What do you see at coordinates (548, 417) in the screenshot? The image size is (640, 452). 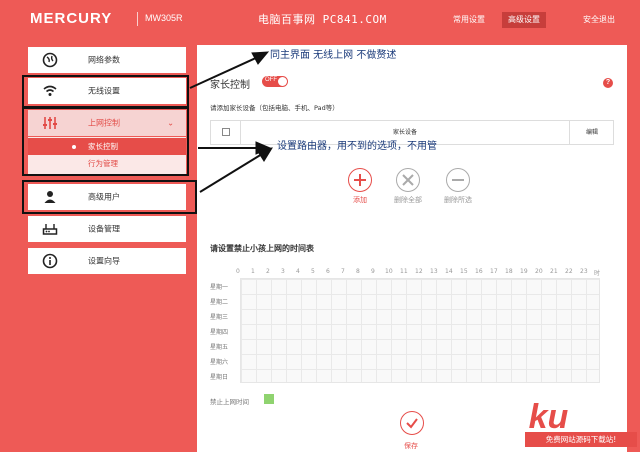 I see `watermark-text-k: ku` at bounding box center [548, 417].